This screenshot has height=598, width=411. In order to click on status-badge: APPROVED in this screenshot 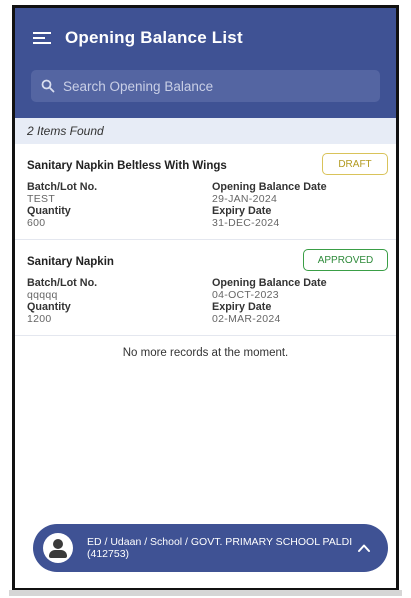, I will do `click(345, 260)`.